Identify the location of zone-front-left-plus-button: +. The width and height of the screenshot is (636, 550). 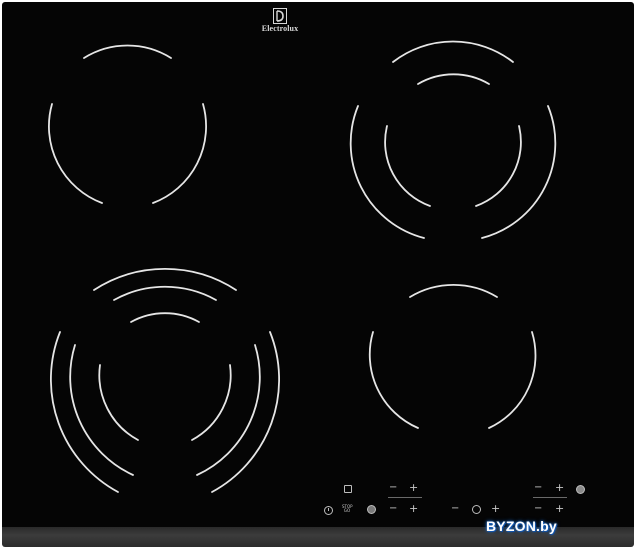
(413, 508).